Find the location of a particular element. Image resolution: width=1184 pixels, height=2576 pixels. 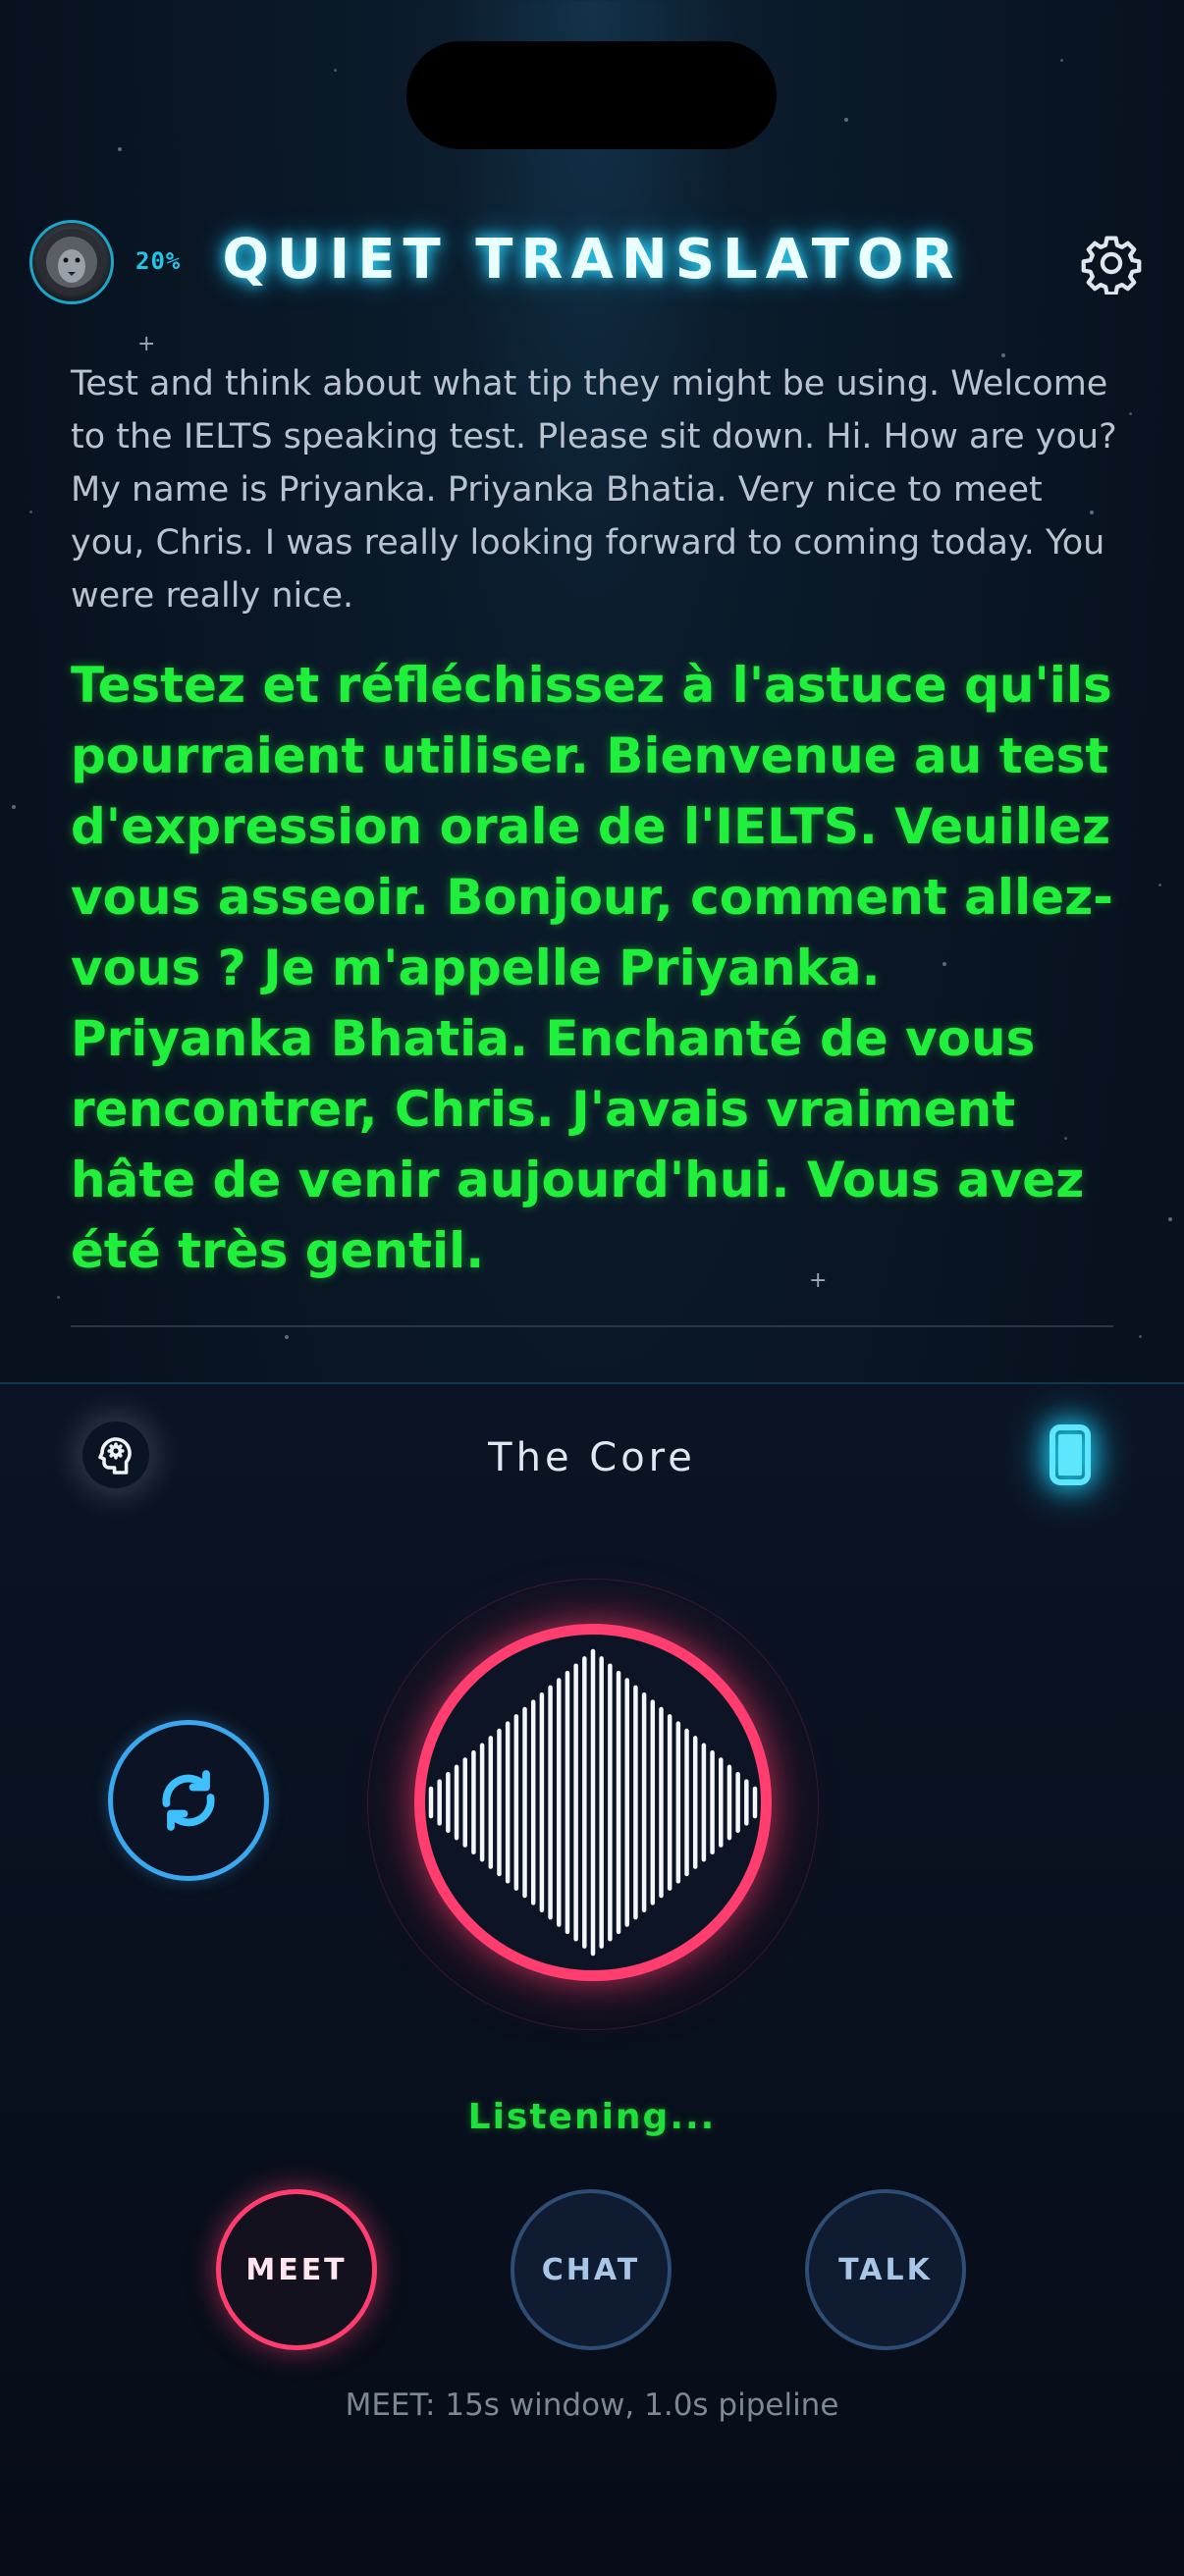

record-button is located at coordinates (593, 1802).